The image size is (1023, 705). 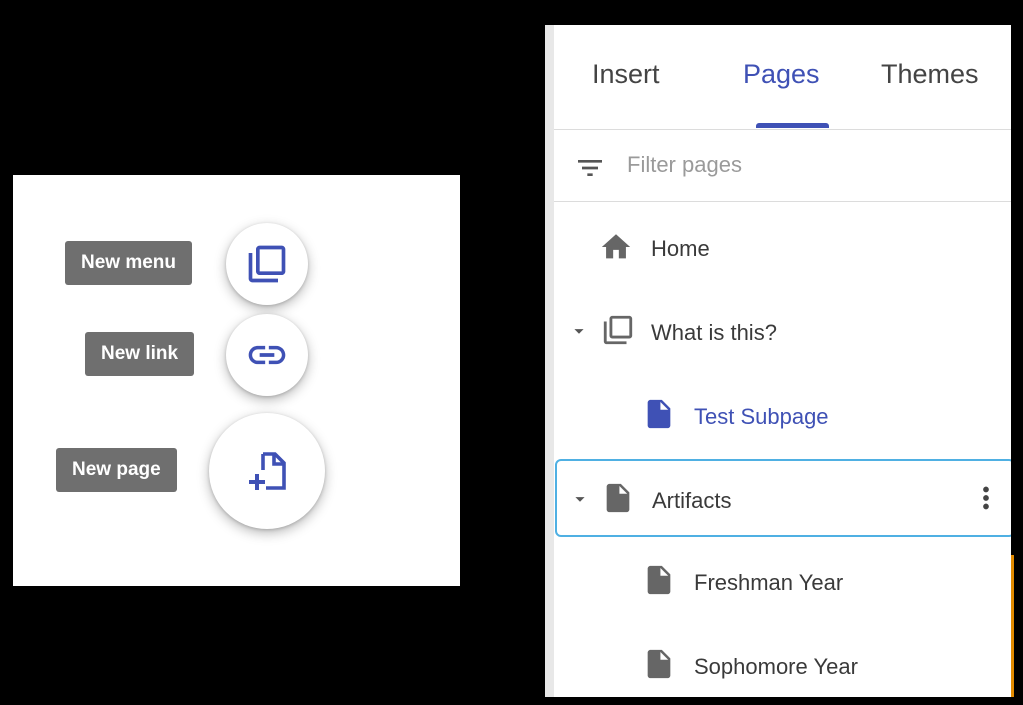 What do you see at coordinates (769, 582) in the screenshot?
I see `page-item-label: Freshman Year` at bounding box center [769, 582].